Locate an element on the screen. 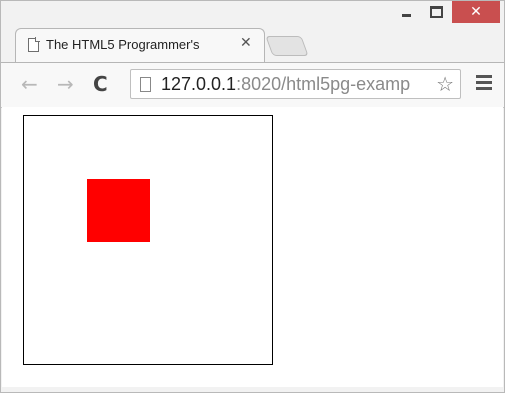 Image resolution: width=505 pixels, height=393 pixels. browser-toolbar: ← → C 127.0.0.1:8020/html5pg-examp ☆ is located at coordinates (252, 85).